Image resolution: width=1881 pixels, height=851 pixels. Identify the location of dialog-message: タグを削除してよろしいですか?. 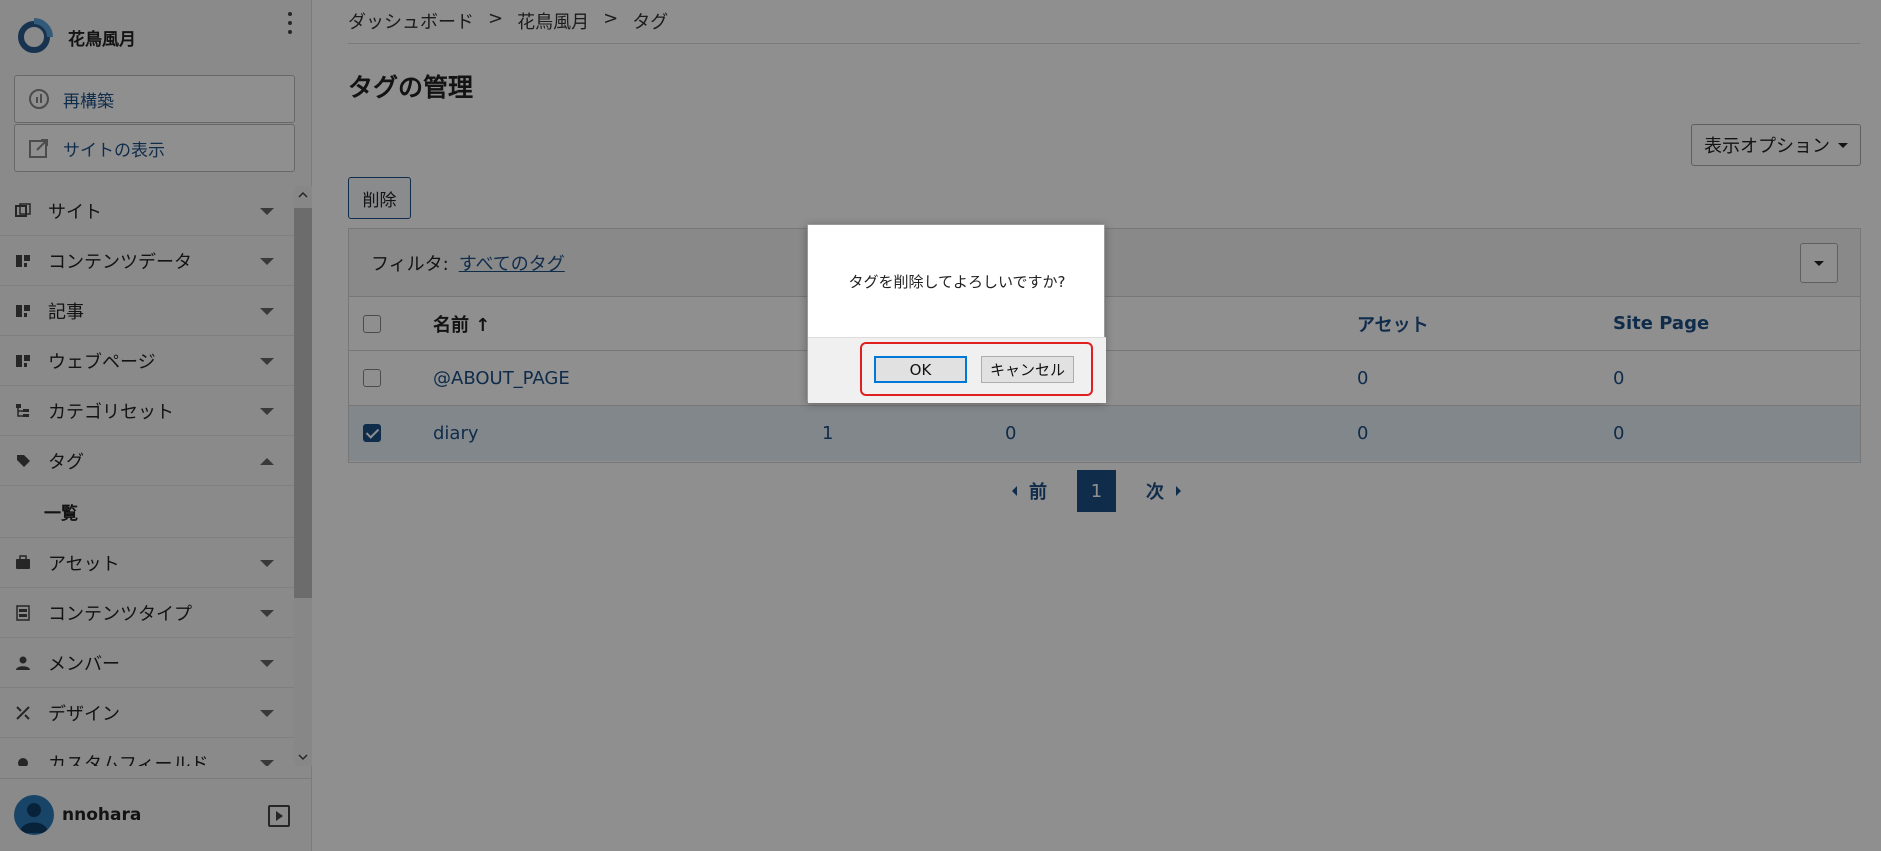
(957, 282).